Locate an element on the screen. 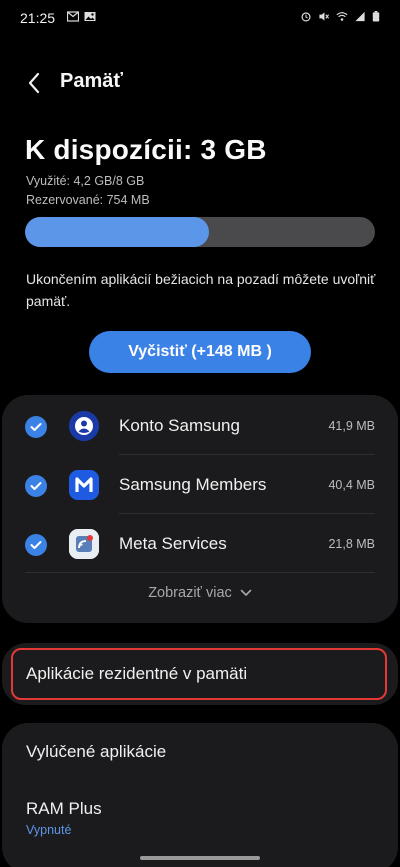 The width and height of the screenshot is (400, 867). app-name: Konto Samsung is located at coordinates (179, 425).